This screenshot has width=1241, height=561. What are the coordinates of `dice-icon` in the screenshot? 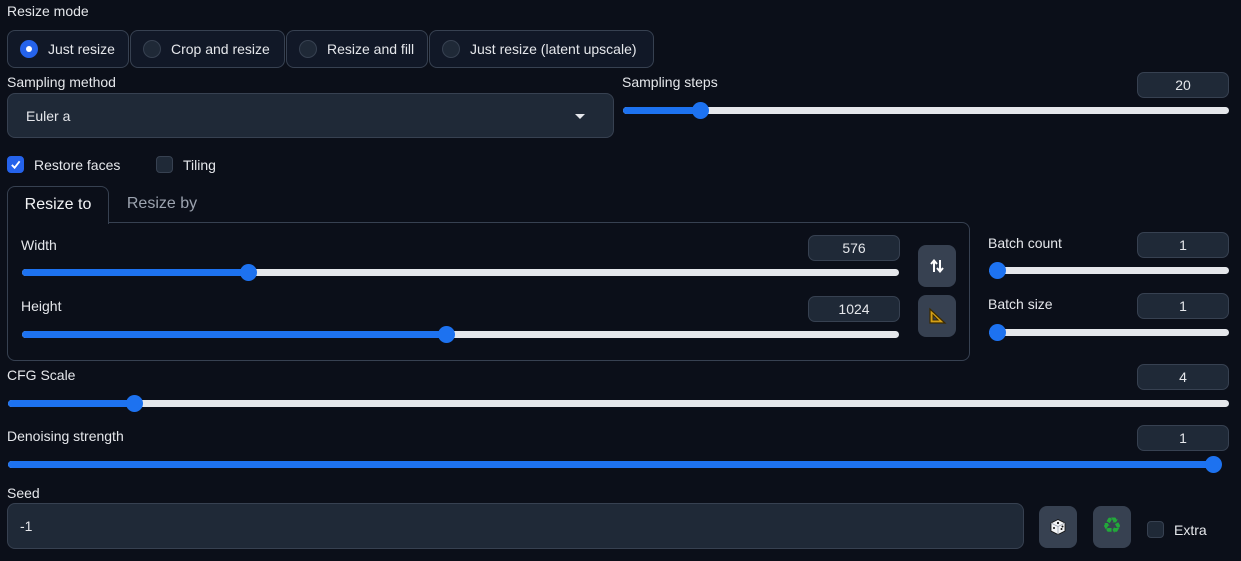 It's located at (1058, 527).